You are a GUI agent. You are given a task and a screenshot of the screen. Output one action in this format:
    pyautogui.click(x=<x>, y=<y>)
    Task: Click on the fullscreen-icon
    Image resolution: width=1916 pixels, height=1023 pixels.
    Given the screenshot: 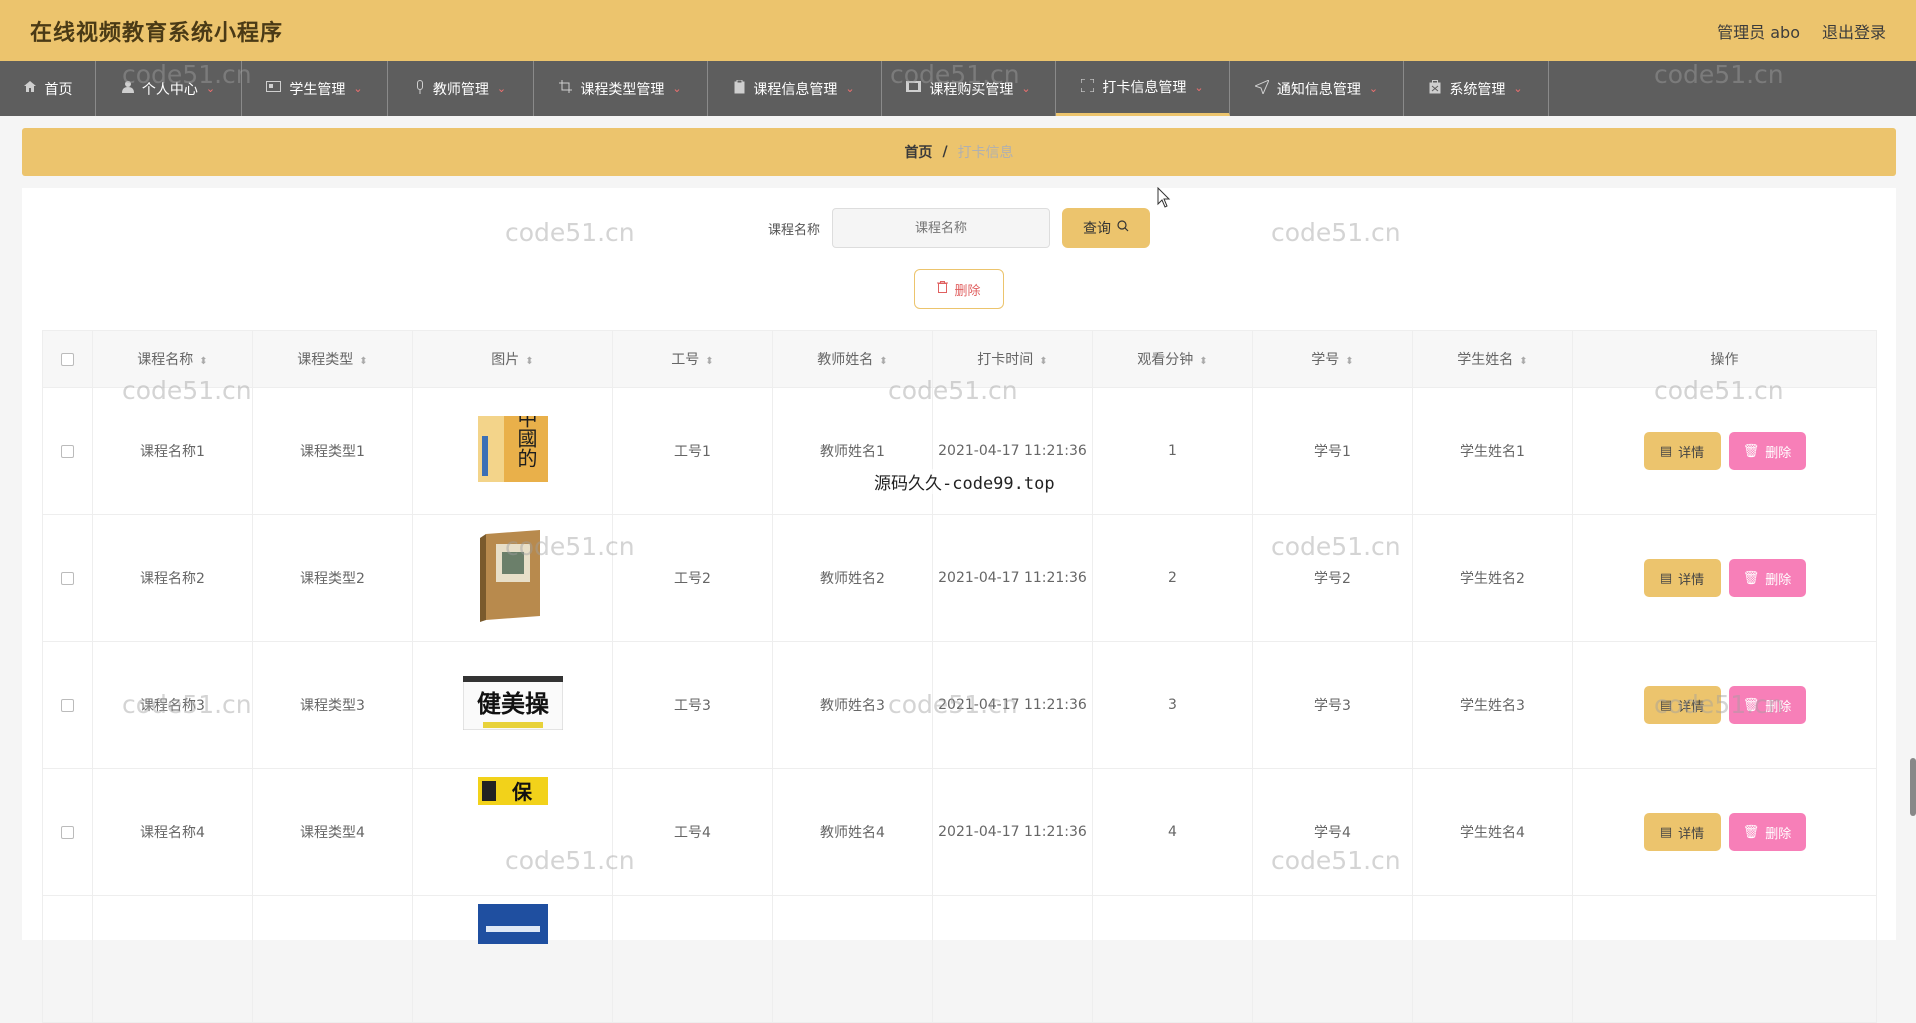 What is the action you would take?
    pyautogui.click(x=1088, y=86)
    